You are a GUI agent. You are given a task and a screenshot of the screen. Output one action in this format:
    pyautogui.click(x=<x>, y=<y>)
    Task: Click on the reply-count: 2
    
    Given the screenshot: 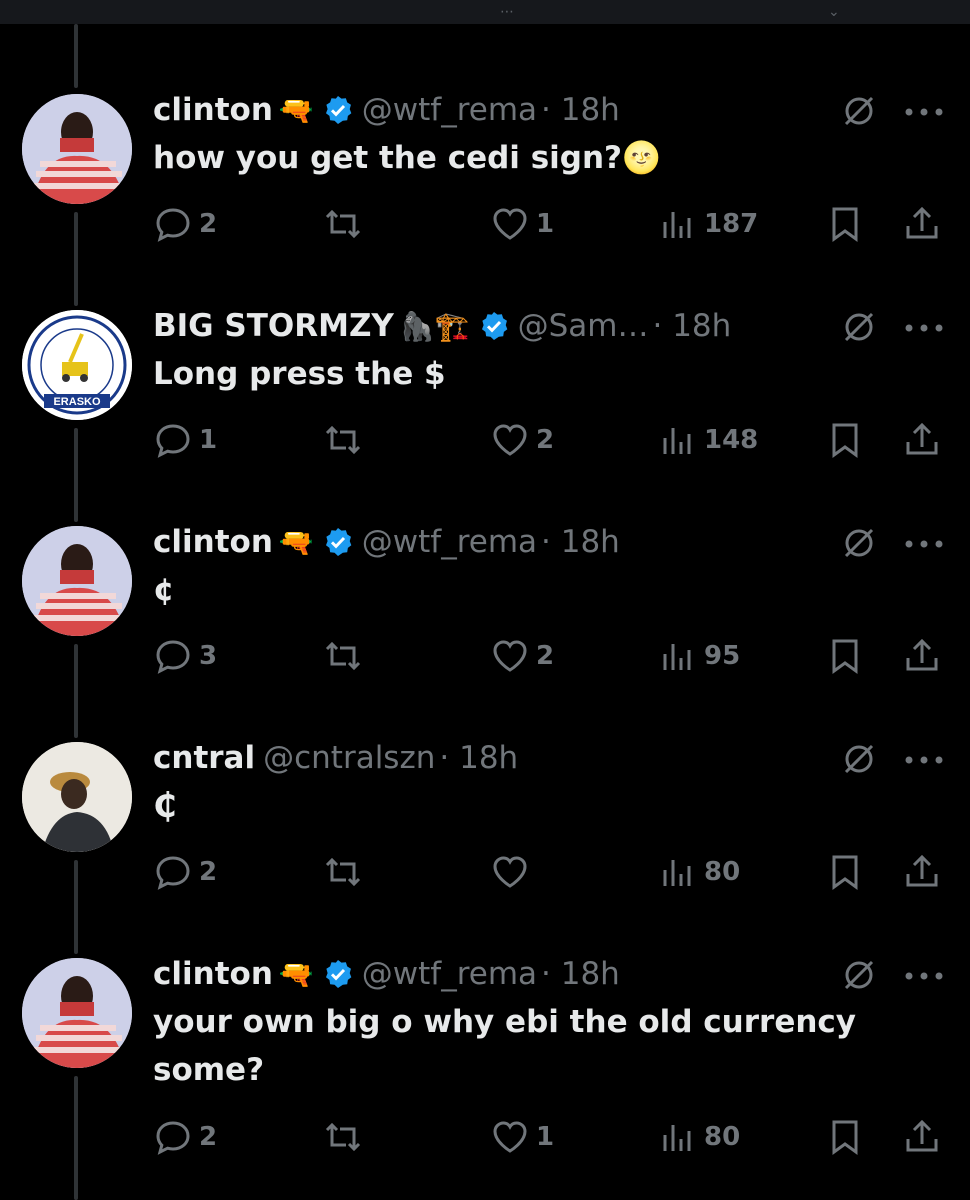 What is the action you would take?
    pyautogui.click(x=208, y=1137)
    